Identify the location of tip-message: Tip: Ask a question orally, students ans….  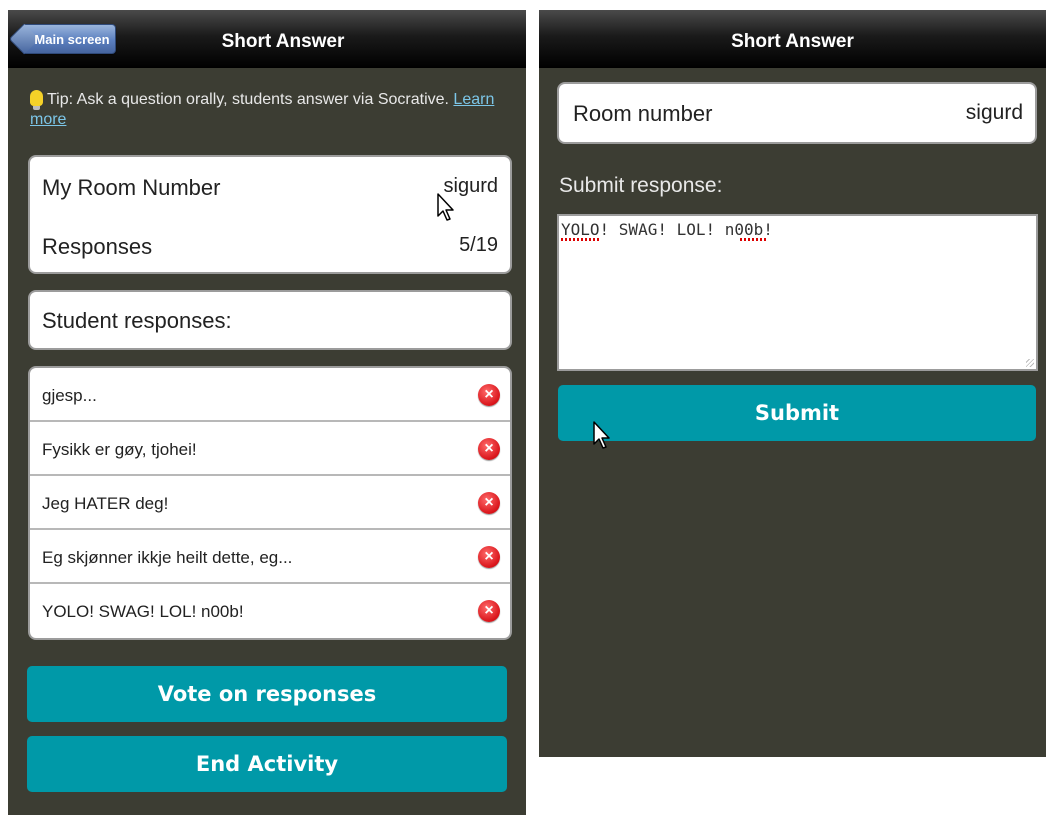
(248, 99).